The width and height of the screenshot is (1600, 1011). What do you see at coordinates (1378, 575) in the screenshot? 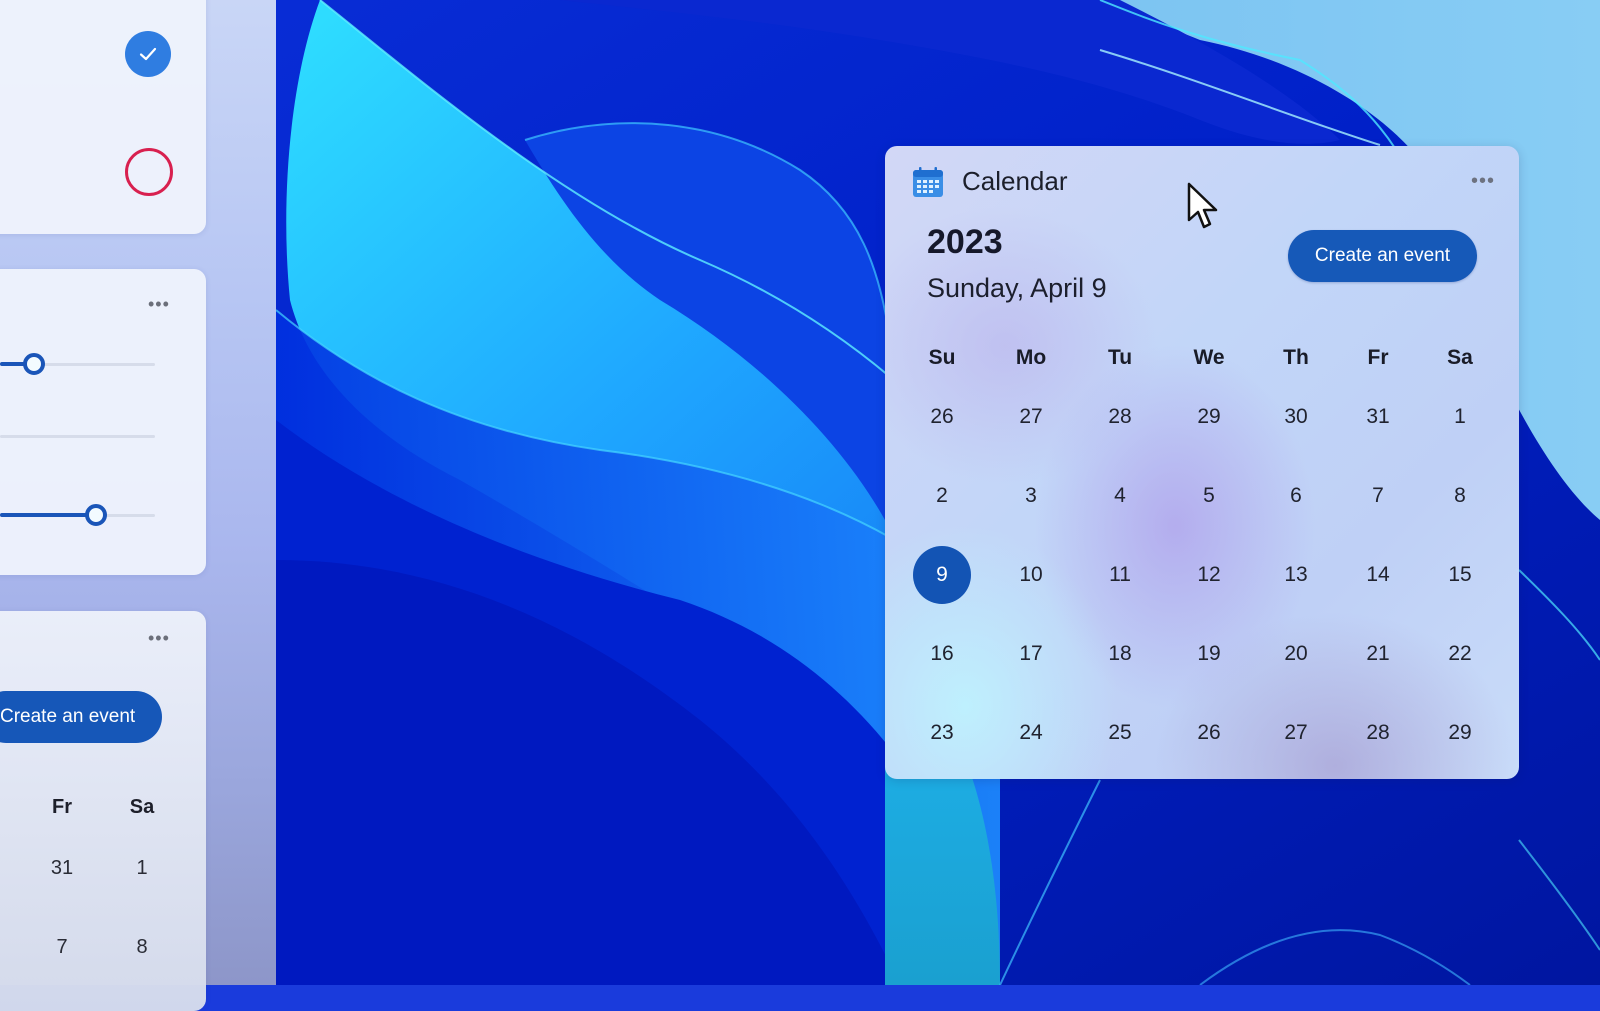
I see `day-cell: 14` at bounding box center [1378, 575].